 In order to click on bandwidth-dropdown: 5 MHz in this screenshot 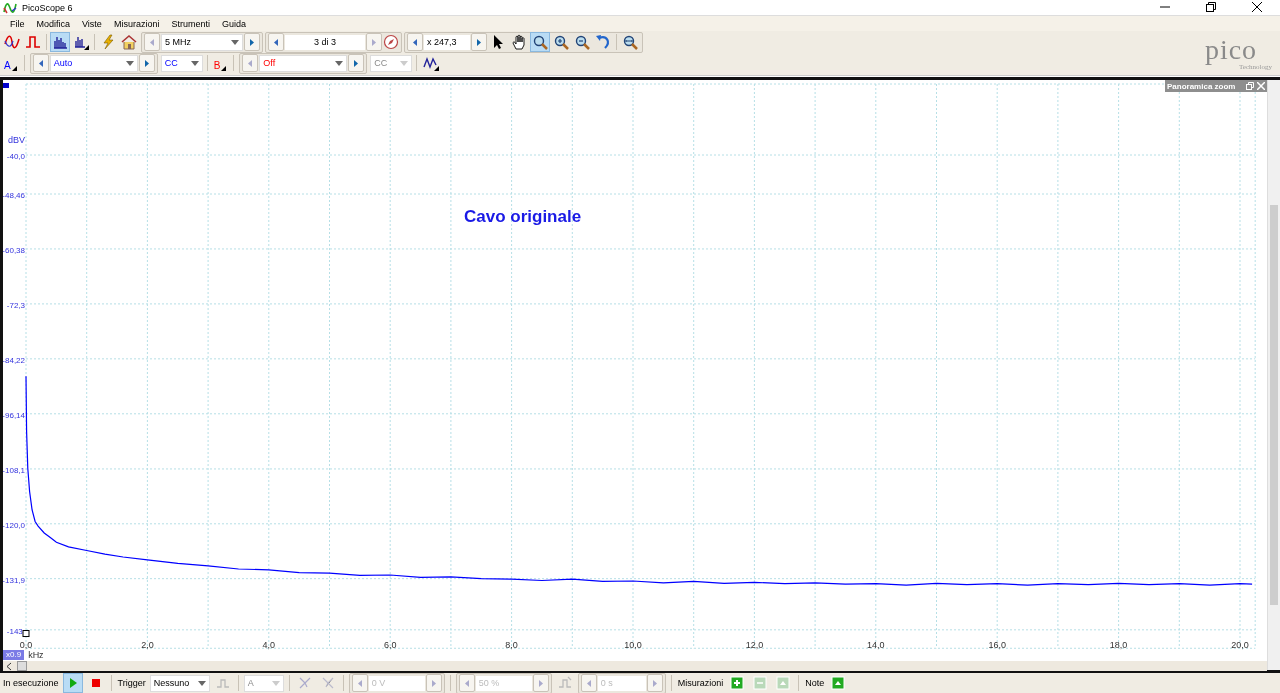, I will do `click(202, 42)`.